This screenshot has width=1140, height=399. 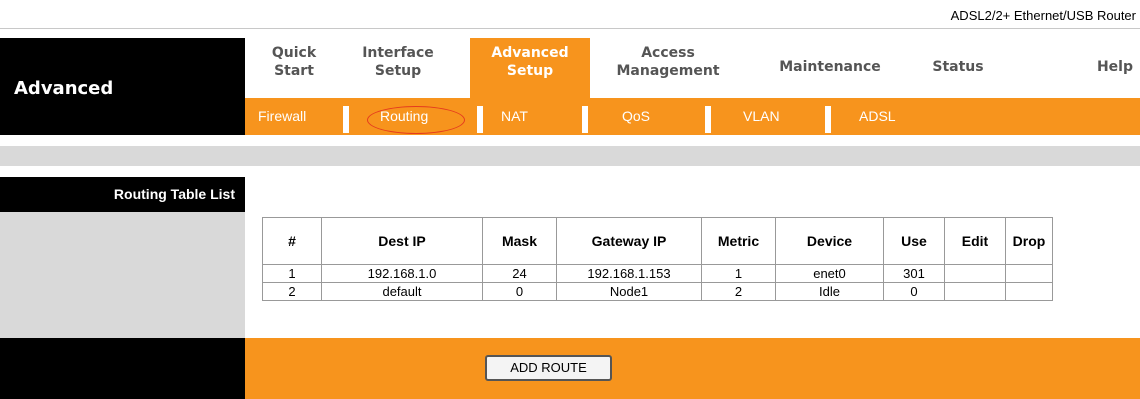 What do you see at coordinates (914, 241) in the screenshot?
I see `column-header: Use` at bounding box center [914, 241].